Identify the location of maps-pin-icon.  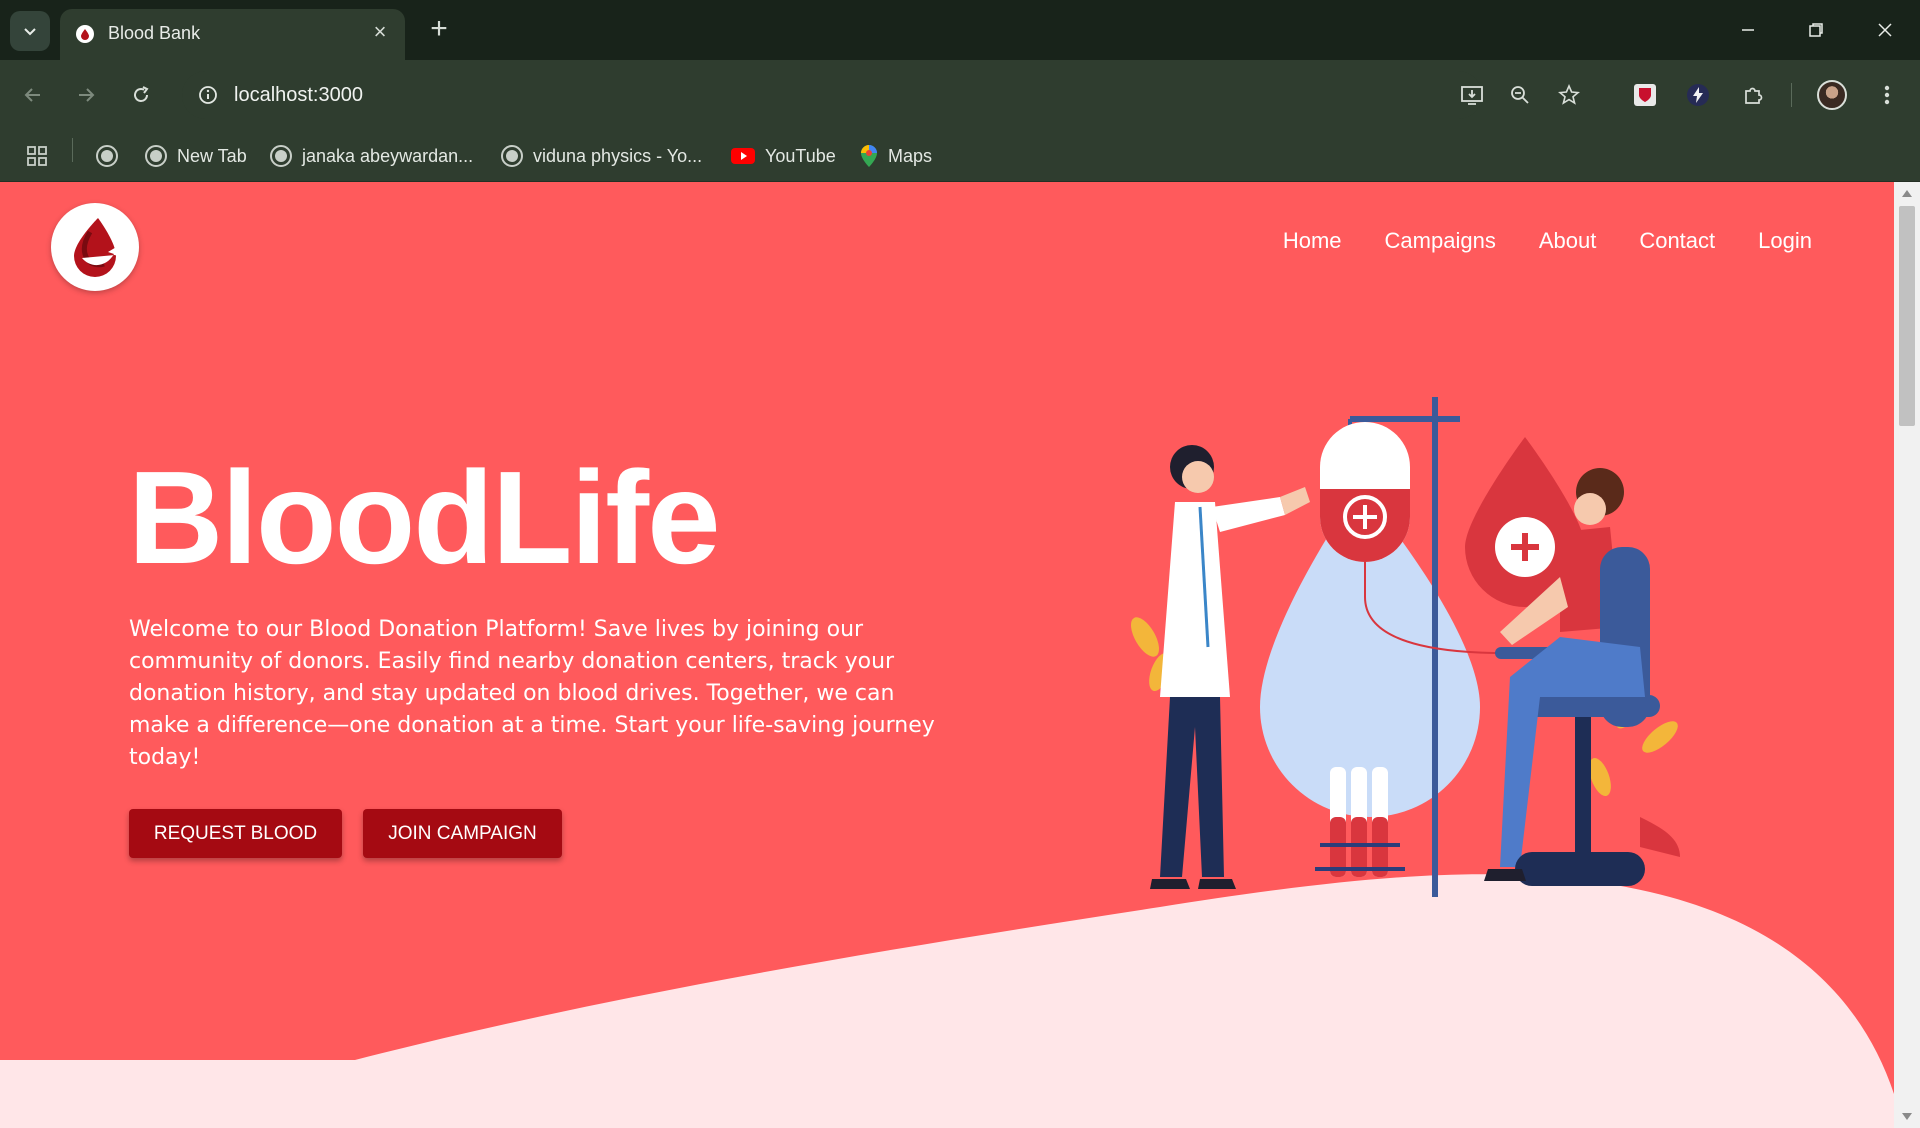
(869, 156).